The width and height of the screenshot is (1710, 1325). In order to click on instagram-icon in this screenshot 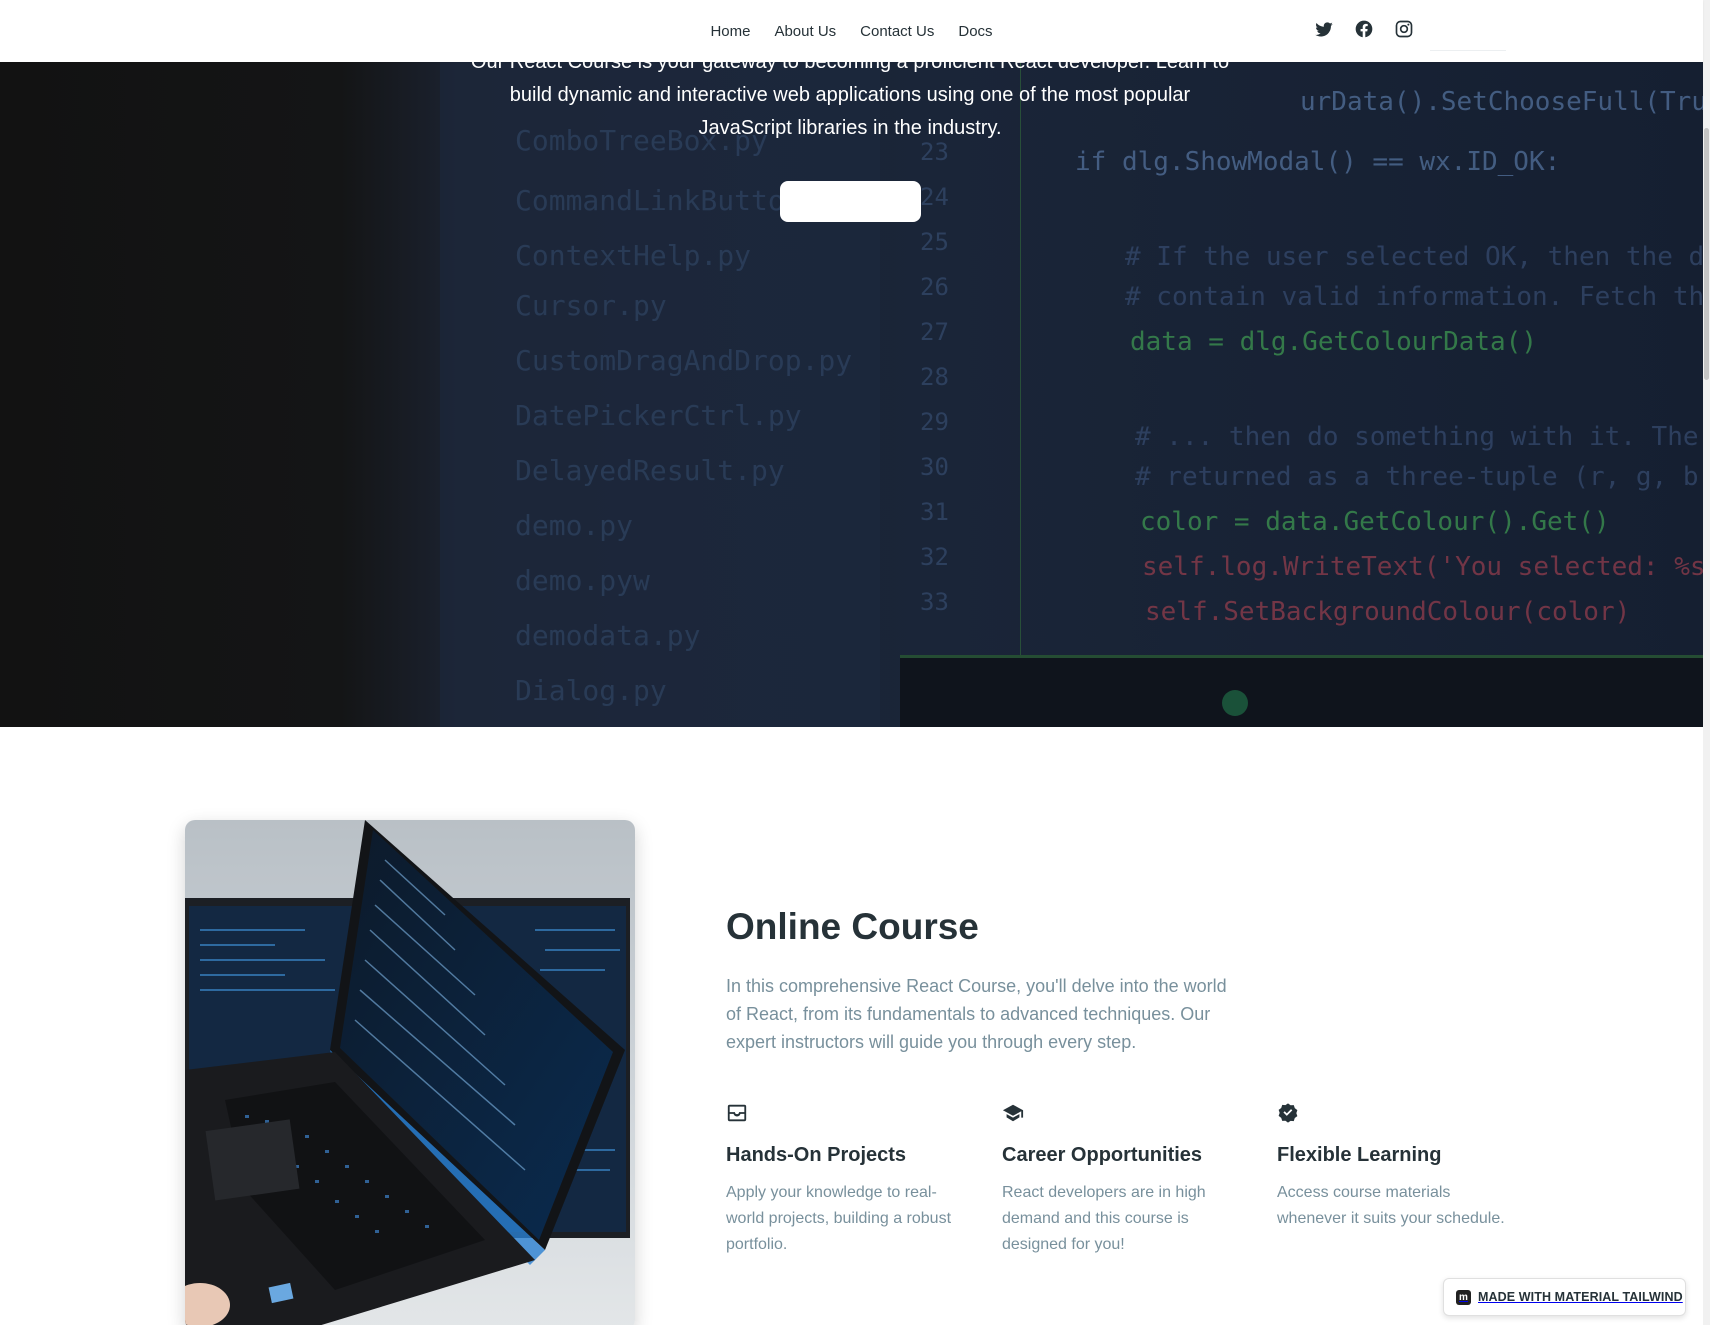, I will do `click(1404, 29)`.